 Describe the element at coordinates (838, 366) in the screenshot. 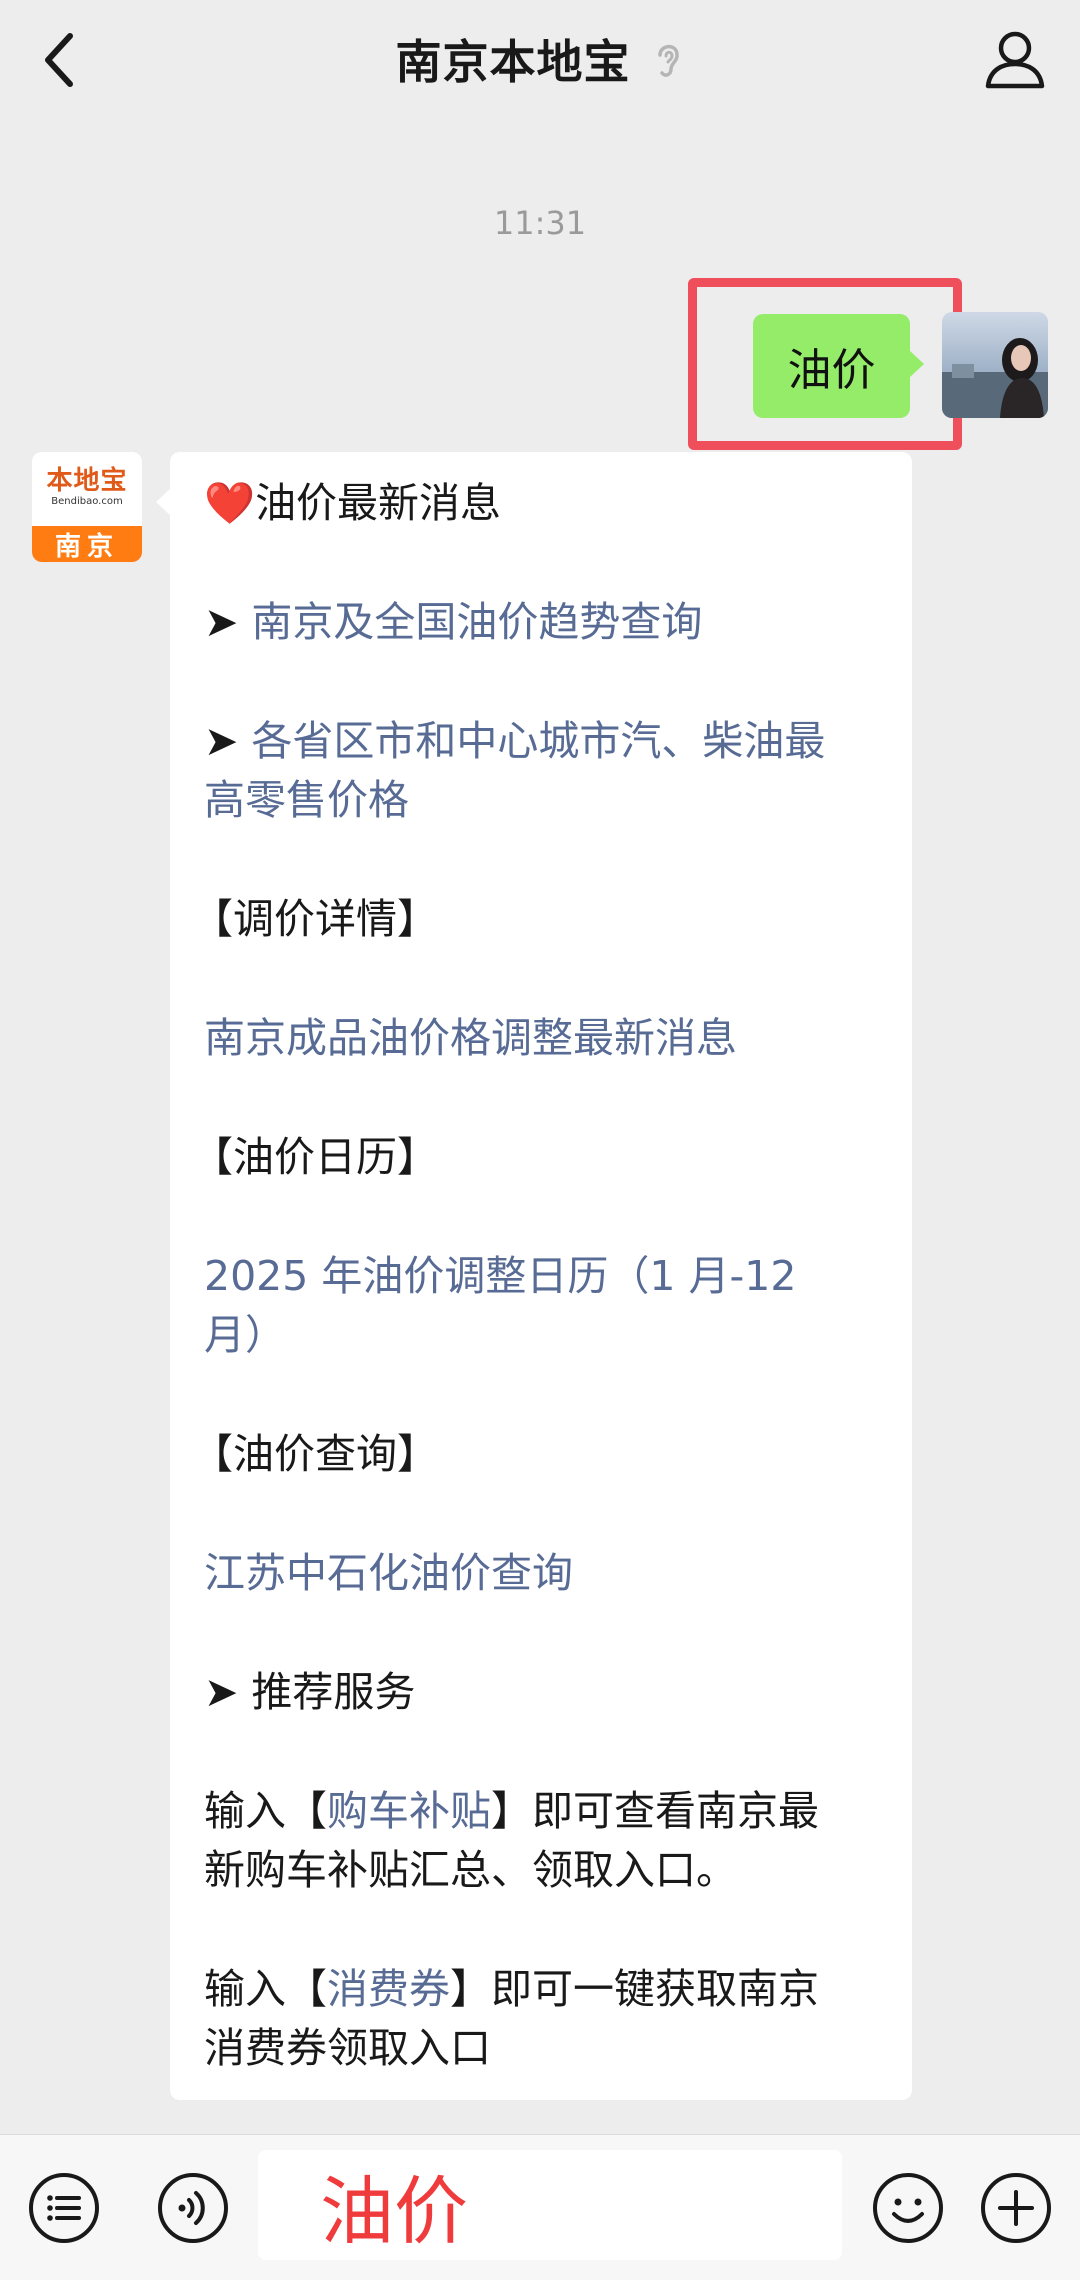

I see `my-message-bubble: 油价` at that location.